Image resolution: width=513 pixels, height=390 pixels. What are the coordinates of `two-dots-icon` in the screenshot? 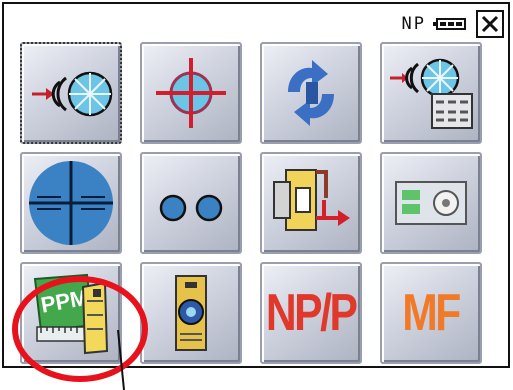 It's located at (191, 208).